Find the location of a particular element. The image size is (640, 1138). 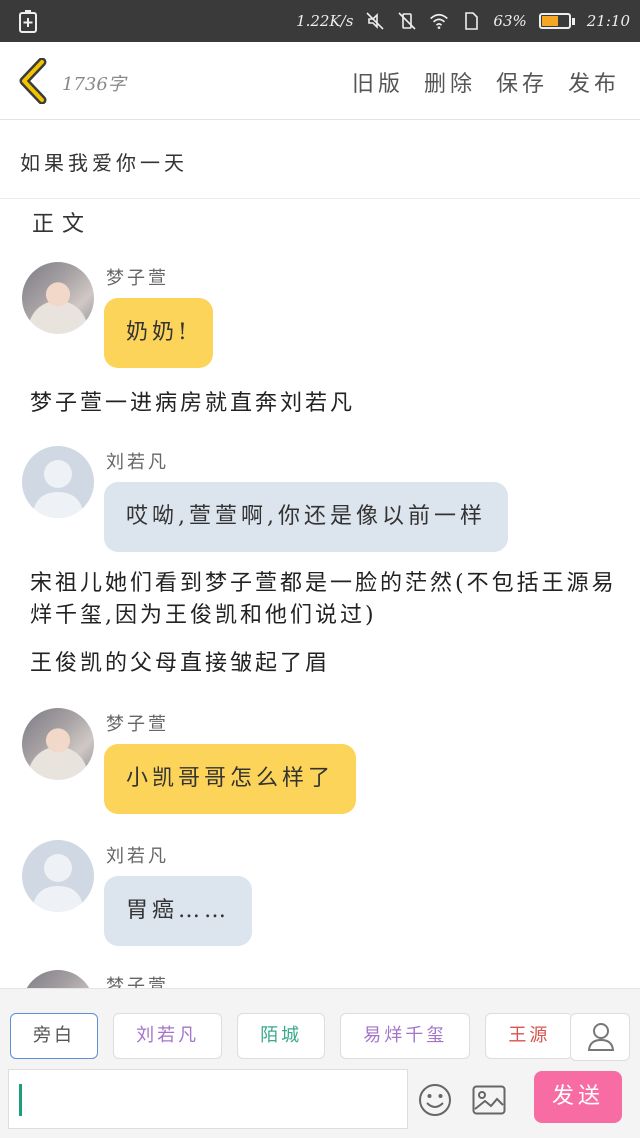

sim-icon is located at coordinates (472, 21).